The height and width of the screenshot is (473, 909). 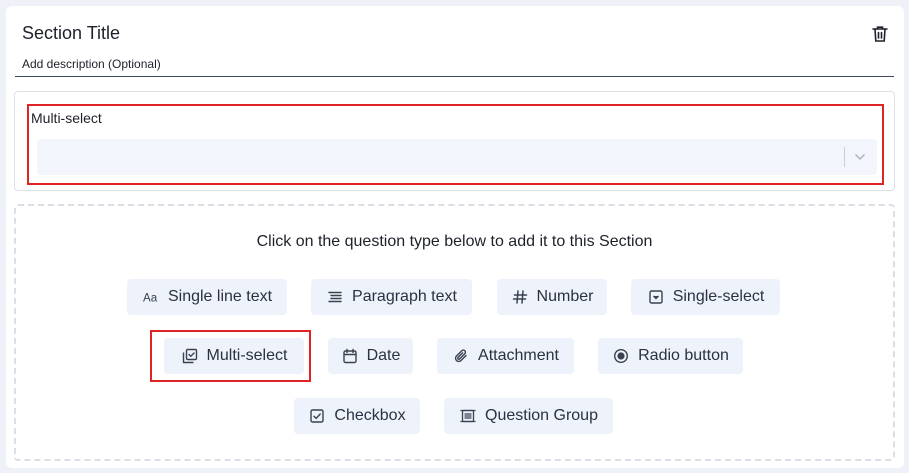 I want to click on add-radio-button-button: Radio button, so click(x=670, y=356).